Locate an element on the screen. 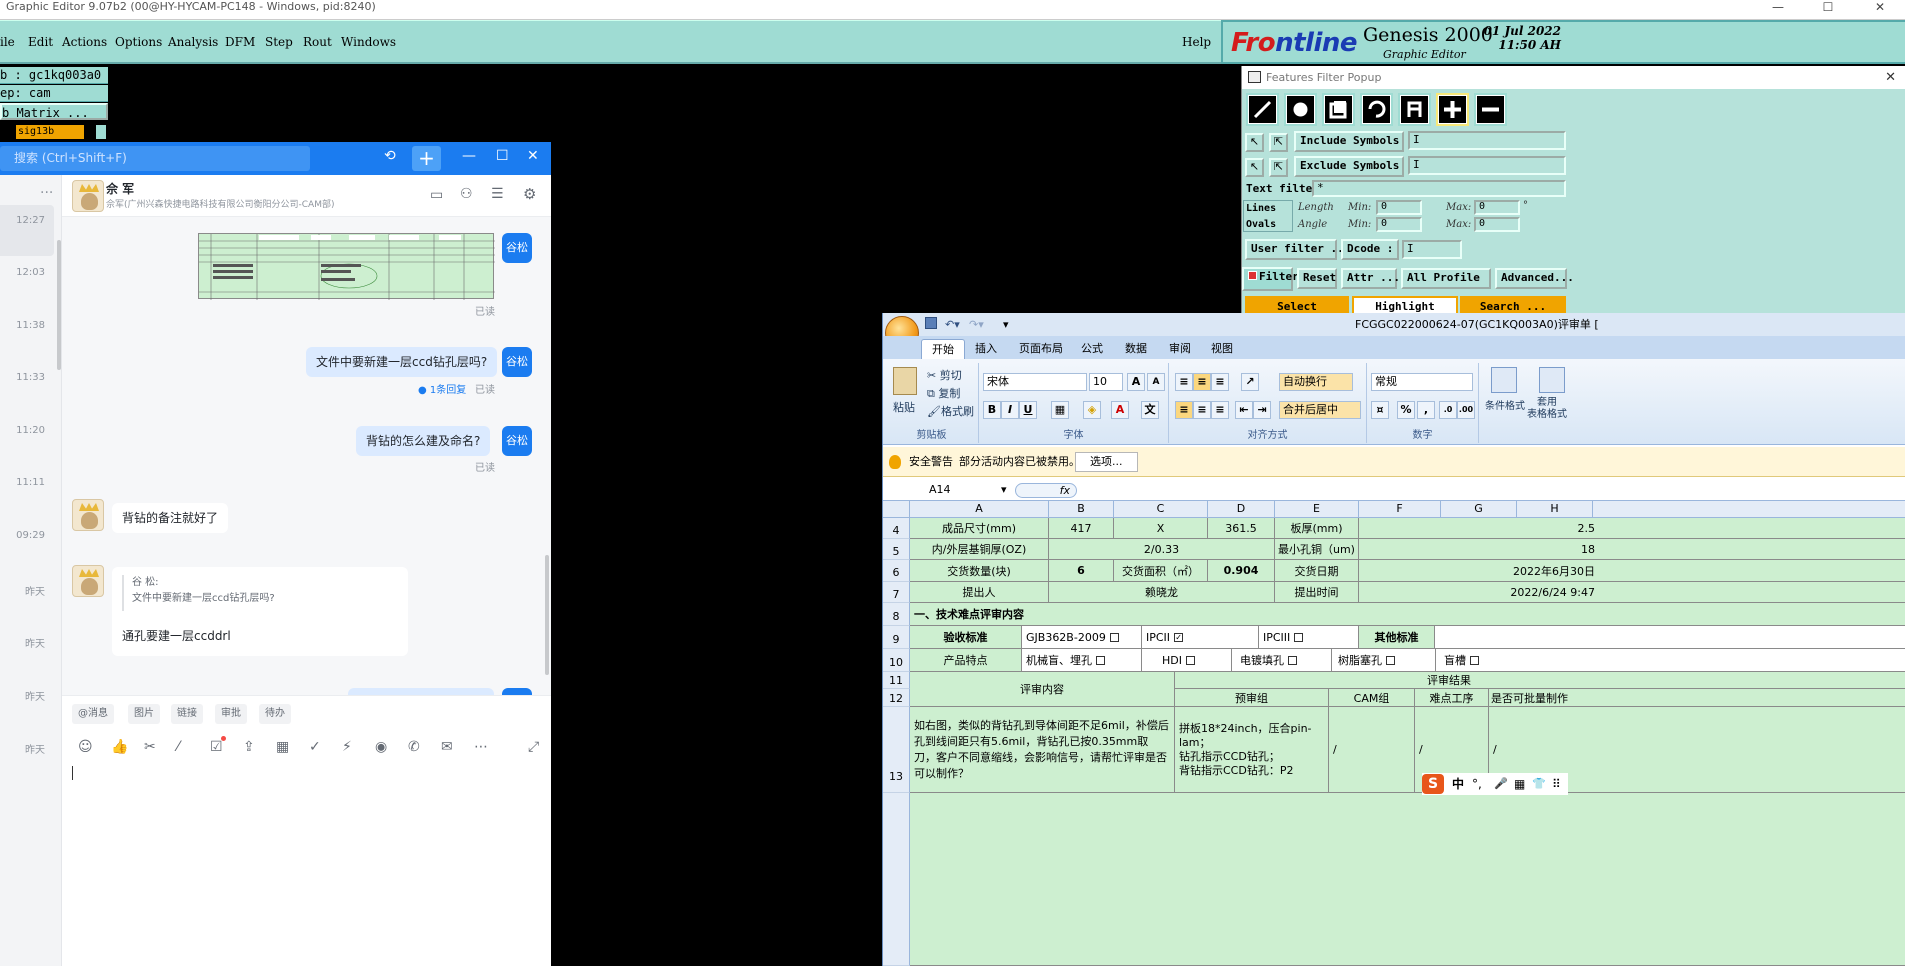  checkbox-cell: GJB362B-2009 is located at coordinates (1082, 637).